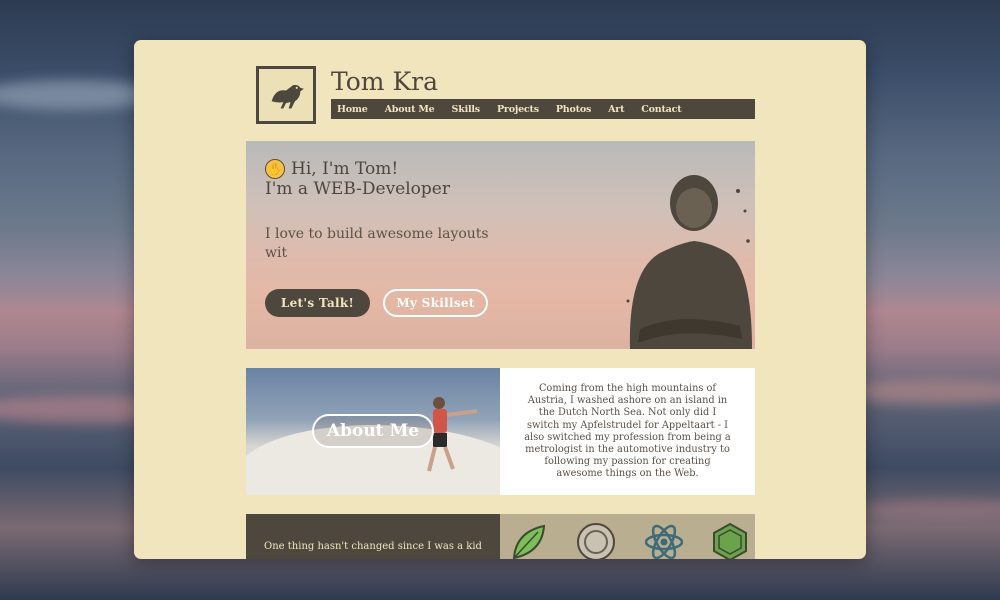 This screenshot has height=600, width=1000. I want to click on nav-projects: Projects, so click(518, 109).